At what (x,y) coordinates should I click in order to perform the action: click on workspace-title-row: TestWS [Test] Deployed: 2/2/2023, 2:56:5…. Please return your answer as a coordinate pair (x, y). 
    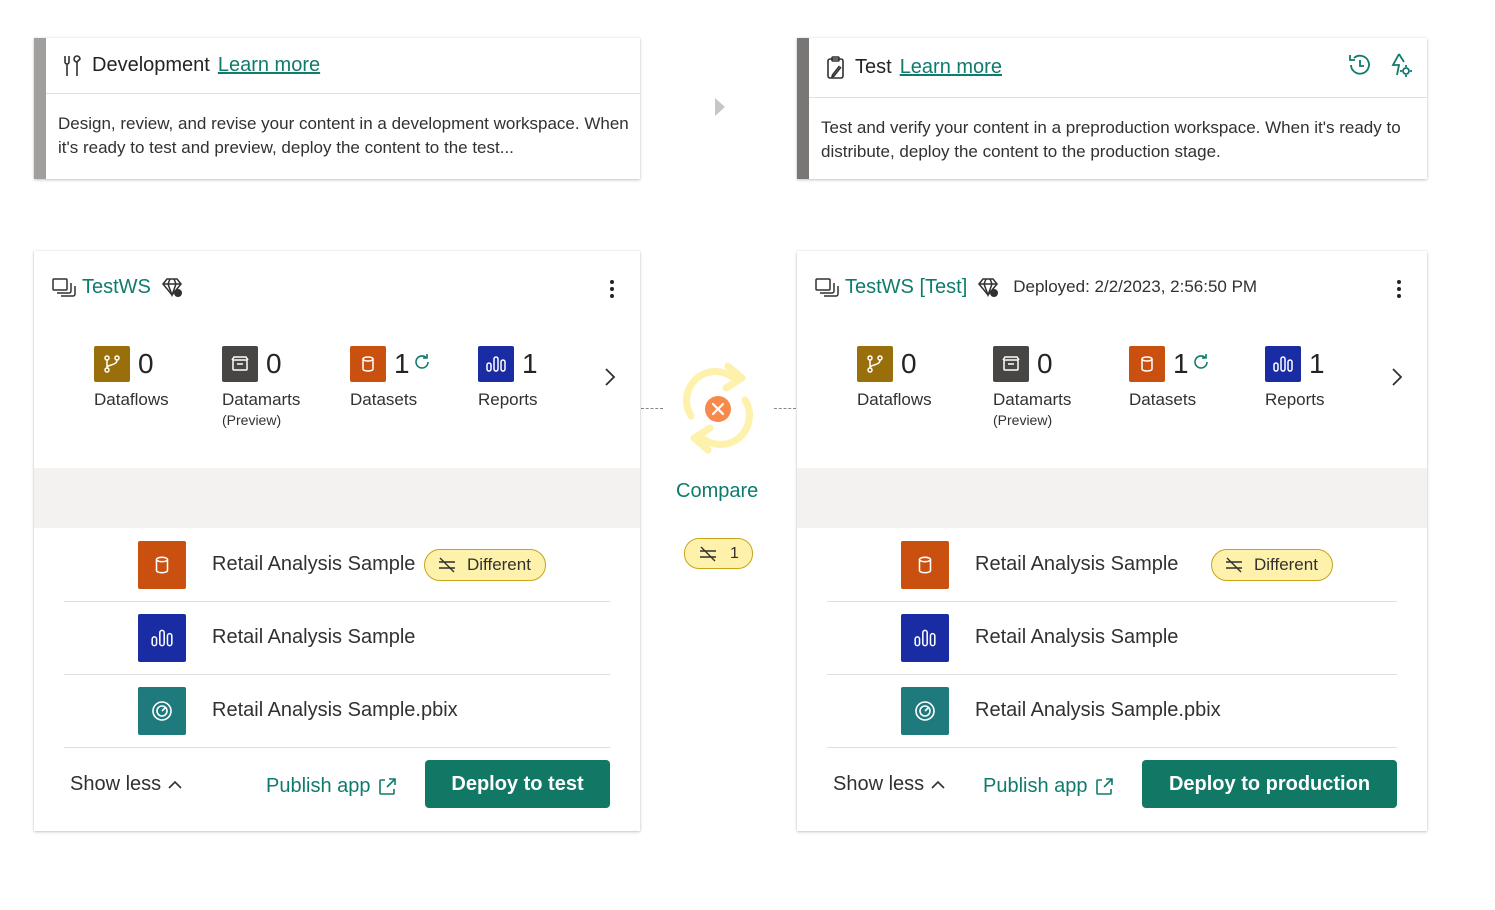
    Looking at the image, I should click on (1036, 287).